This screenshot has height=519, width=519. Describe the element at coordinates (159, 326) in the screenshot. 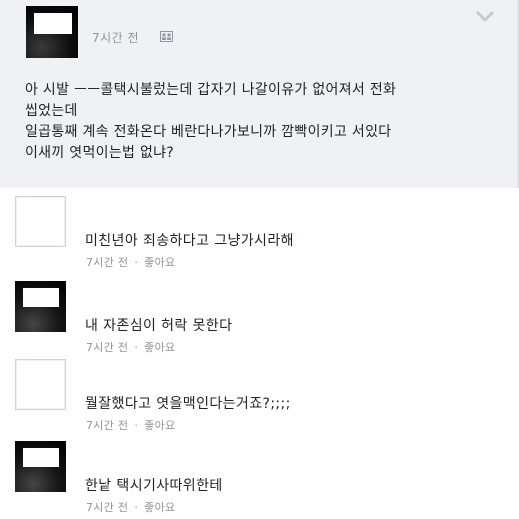

I see `comment-text: 내 자존심이 허락 못한다` at that location.